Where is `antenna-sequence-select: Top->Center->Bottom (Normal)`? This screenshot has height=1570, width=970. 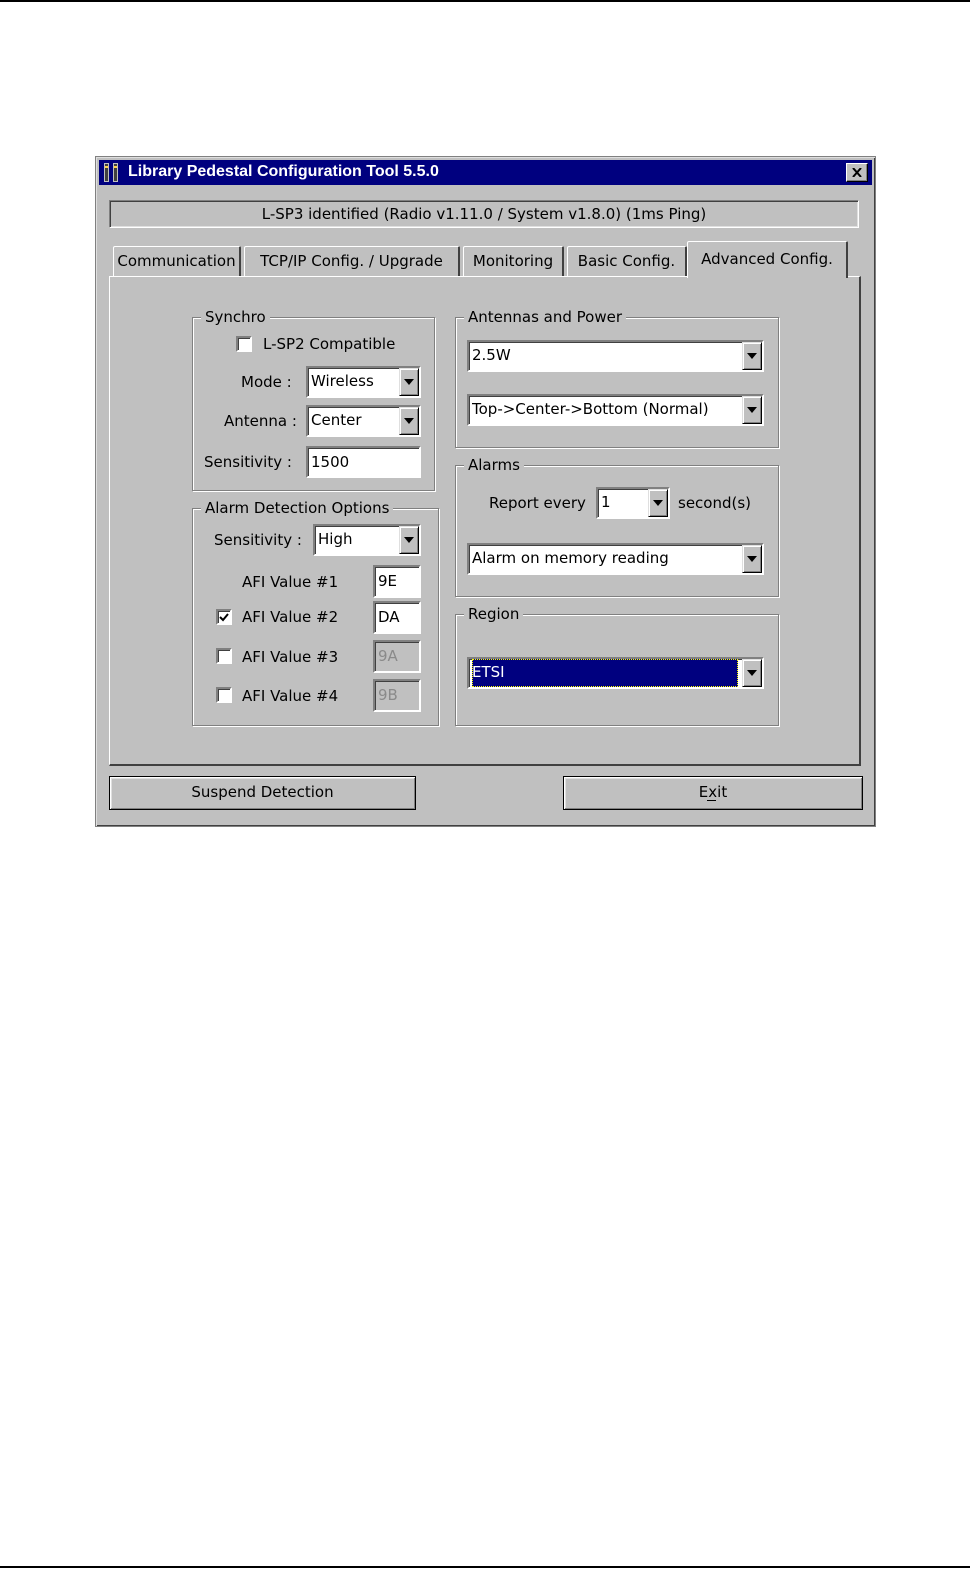 antenna-sequence-select: Top->Center->Bottom (Normal) is located at coordinates (615, 410).